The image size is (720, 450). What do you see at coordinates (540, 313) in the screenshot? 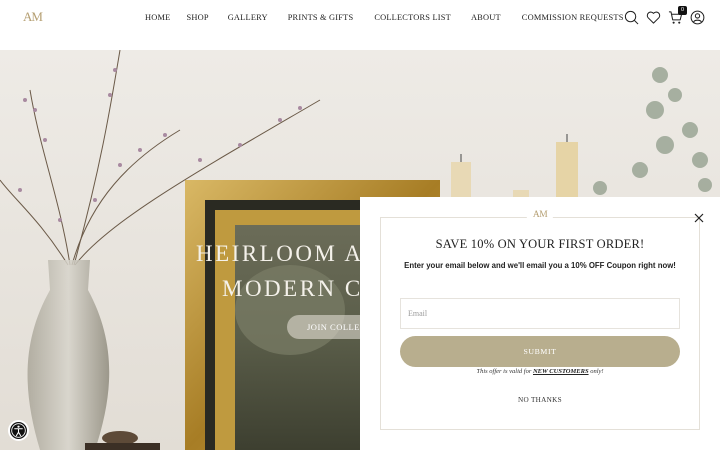
I see `email-field` at bounding box center [540, 313].